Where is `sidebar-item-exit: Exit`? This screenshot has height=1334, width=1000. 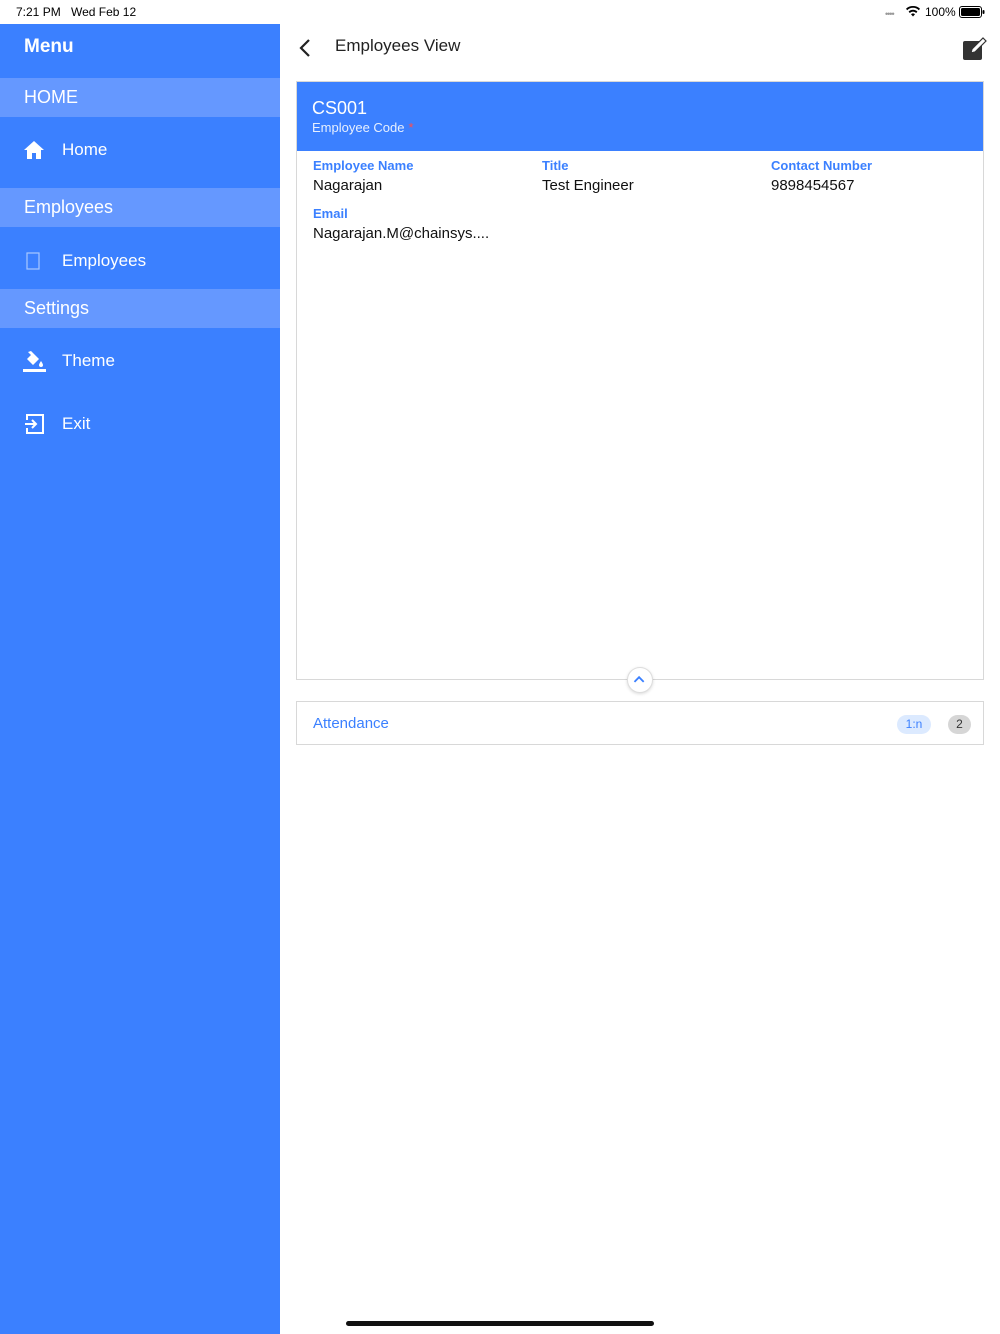 sidebar-item-exit: Exit is located at coordinates (140, 424).